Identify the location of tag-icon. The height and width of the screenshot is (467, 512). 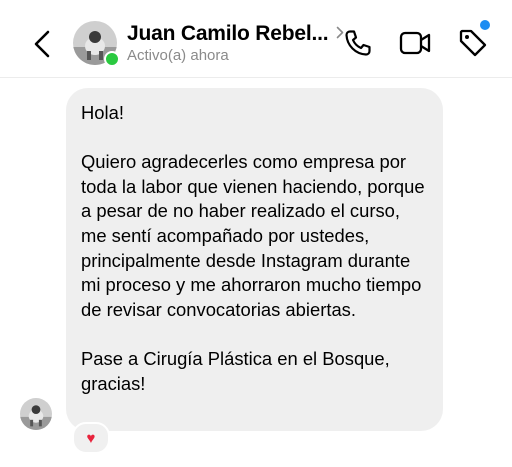
(473, 43).